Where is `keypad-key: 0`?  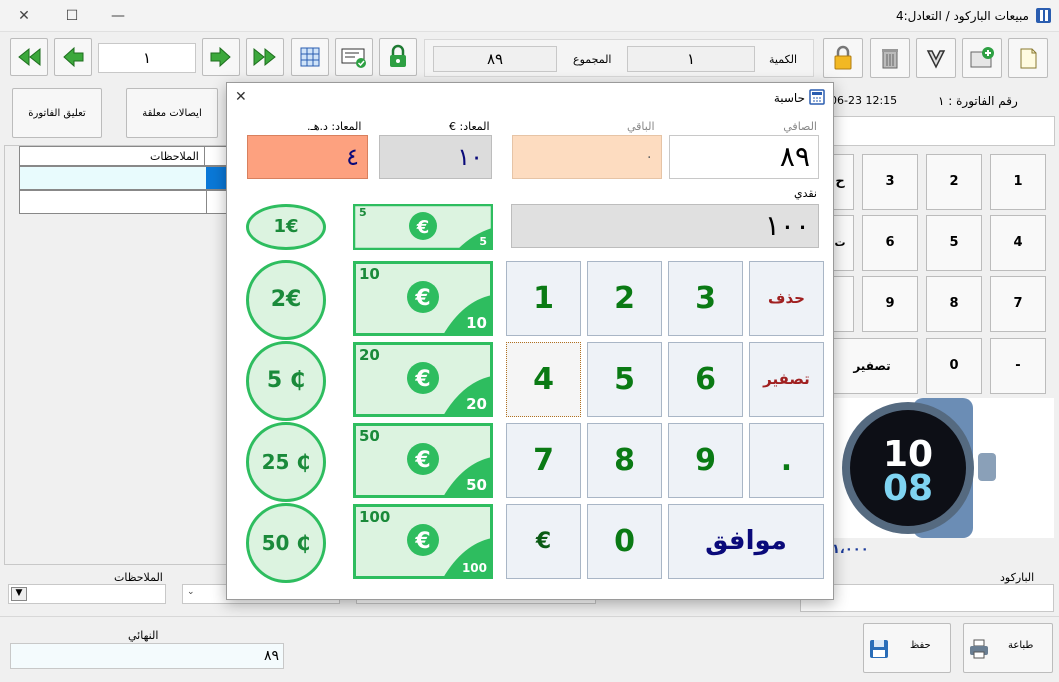 keypad-key: 0 is located at coordinates (954, 366).